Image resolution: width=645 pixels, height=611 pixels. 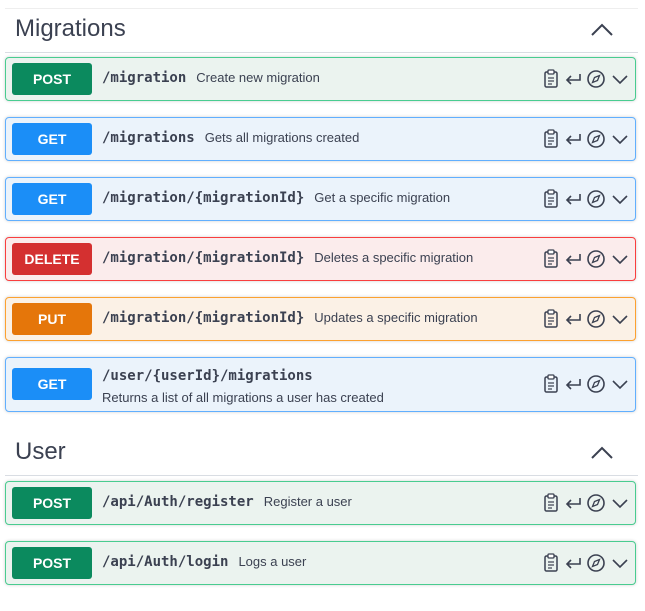 I want to click on operation-summary: /user/{userId}/migrations, so click(x=207, y=376).